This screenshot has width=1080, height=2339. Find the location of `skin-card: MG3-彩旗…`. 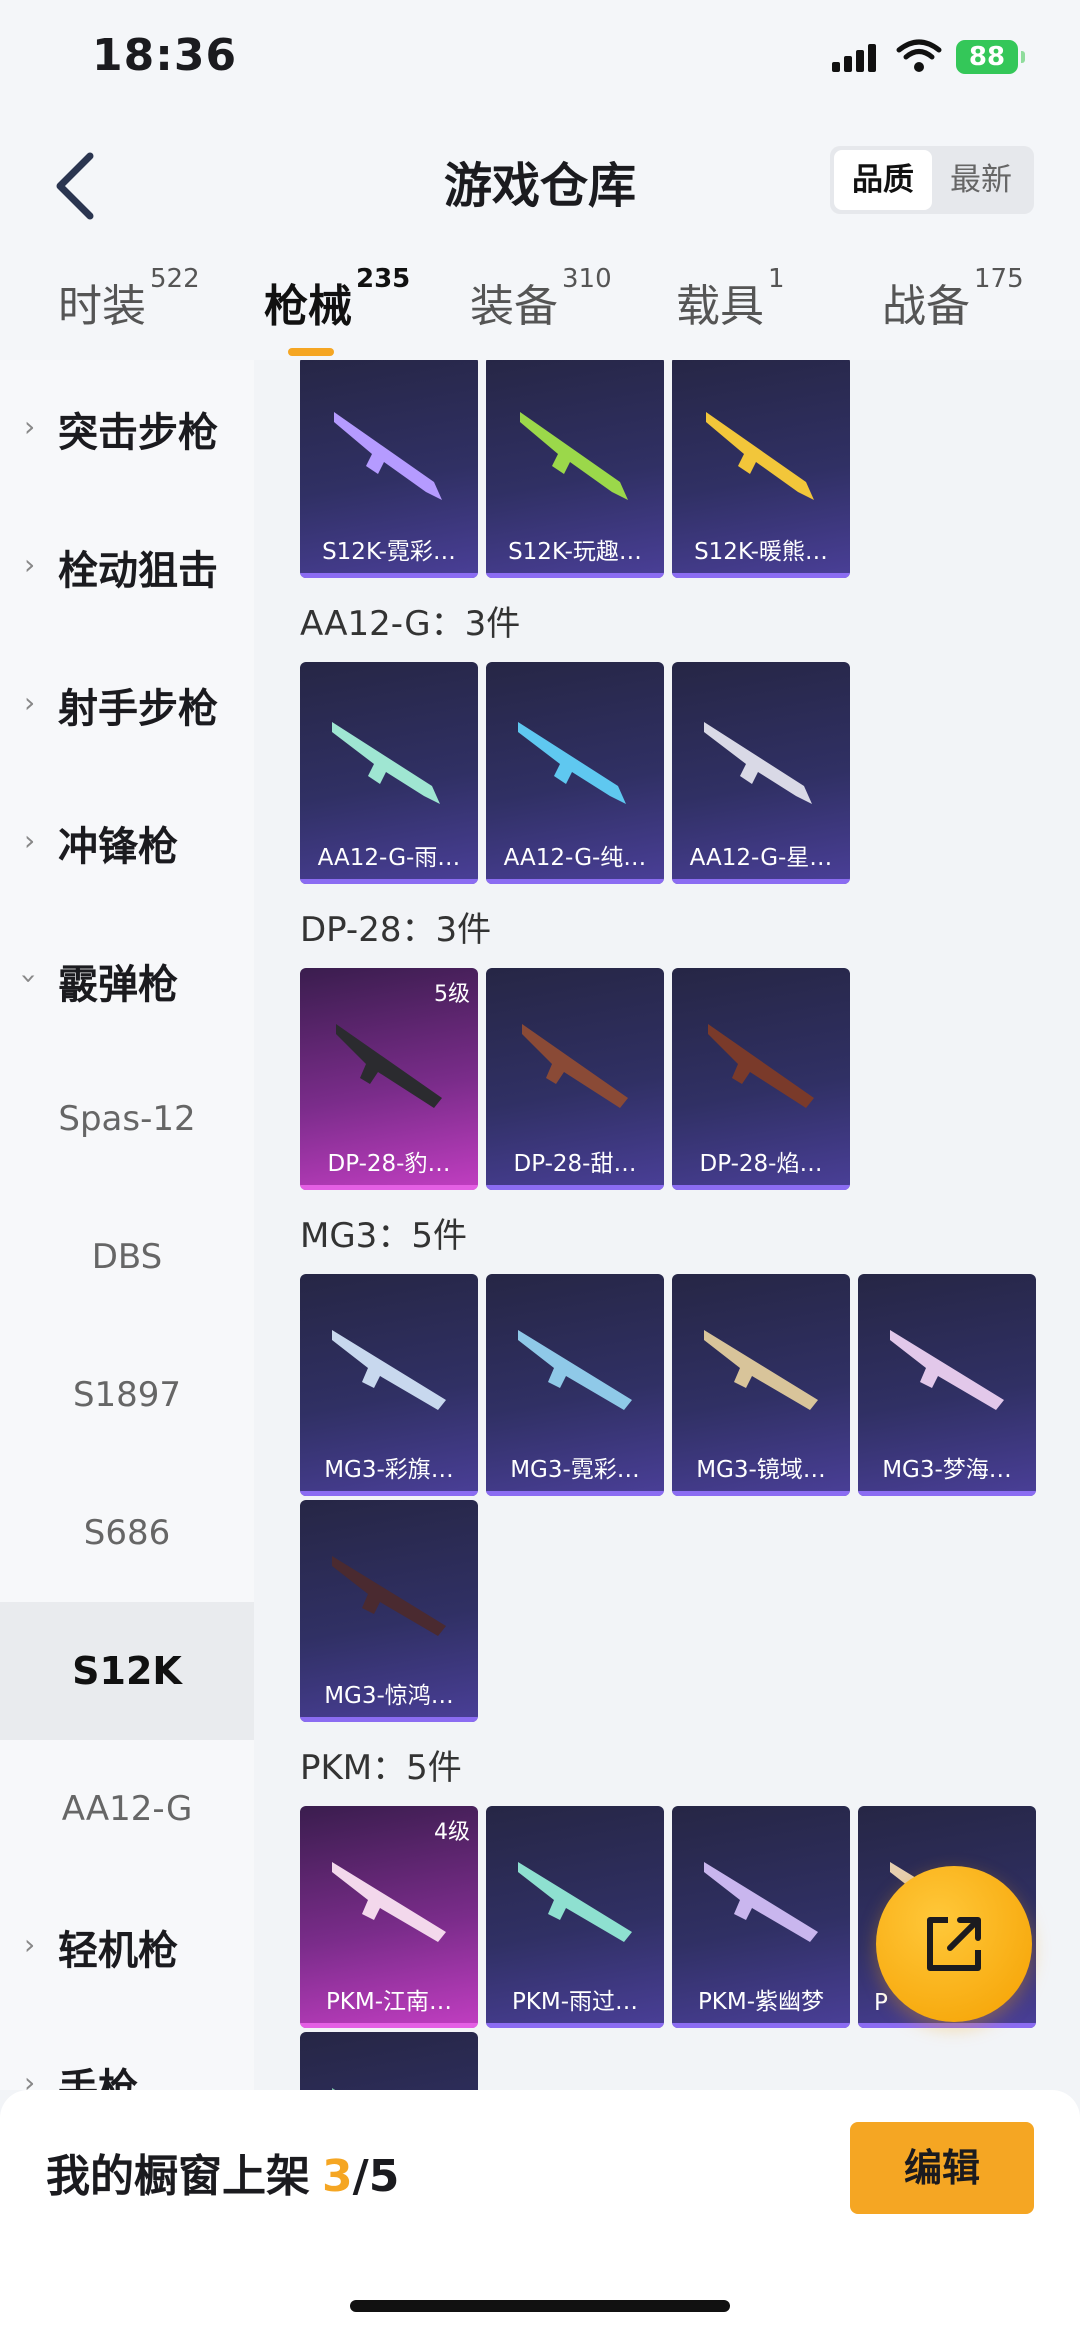

skin-card: MG3-彩旗… is located at coordinates (389, 1385).